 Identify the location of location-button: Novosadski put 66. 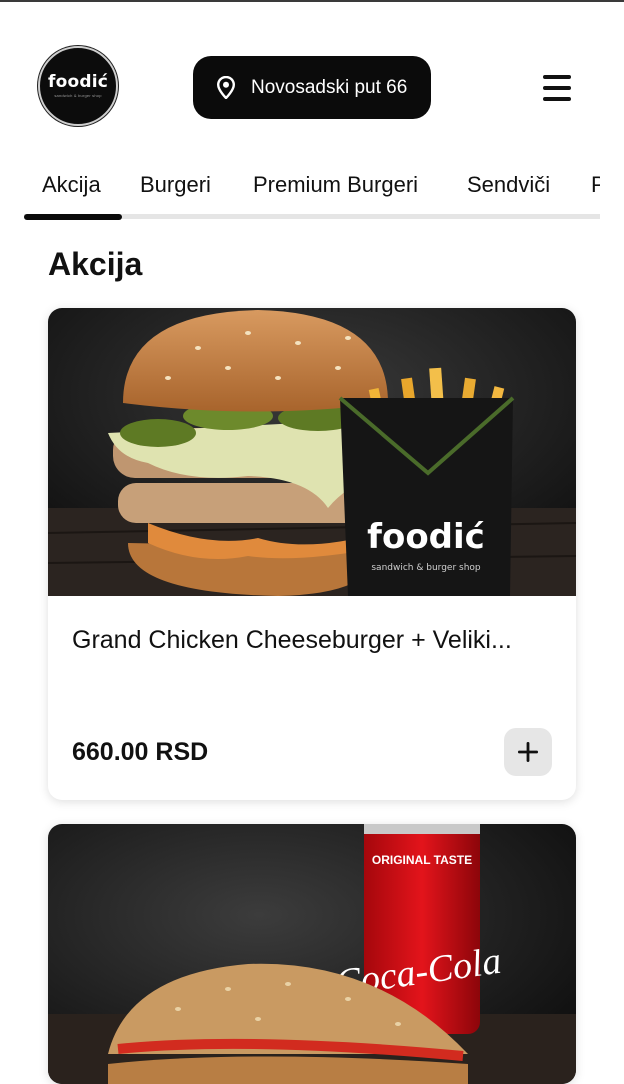
(312, 87).